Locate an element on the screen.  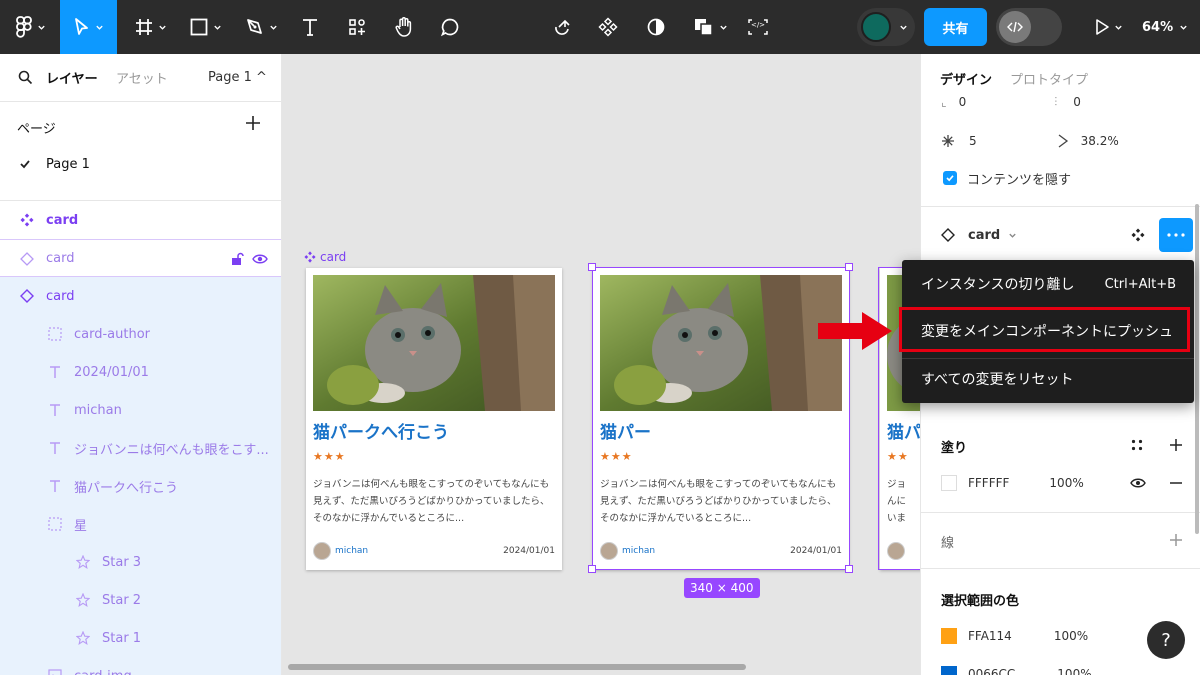
page-item: Page 1 is located at coordinates (140, 164).